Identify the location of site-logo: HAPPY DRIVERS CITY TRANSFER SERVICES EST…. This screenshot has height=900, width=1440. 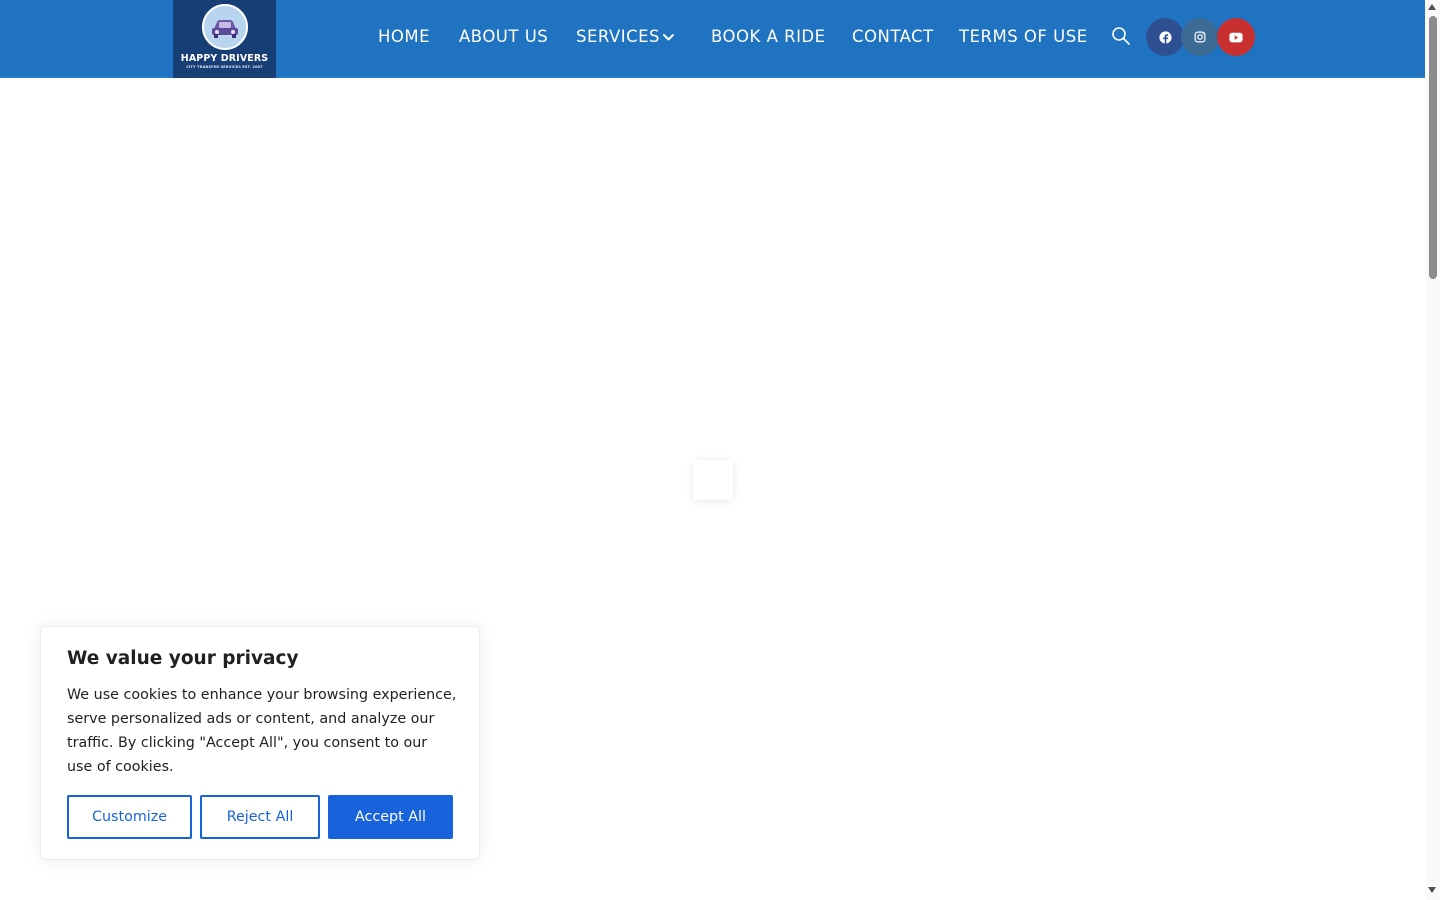
(224, 39).